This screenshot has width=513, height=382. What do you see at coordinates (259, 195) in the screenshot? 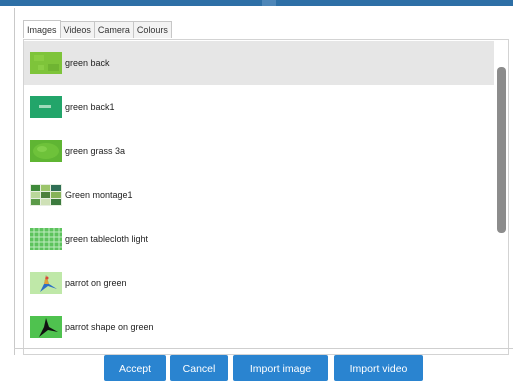
I see `list-item: Green montage1` at bounding box center [259, 195].